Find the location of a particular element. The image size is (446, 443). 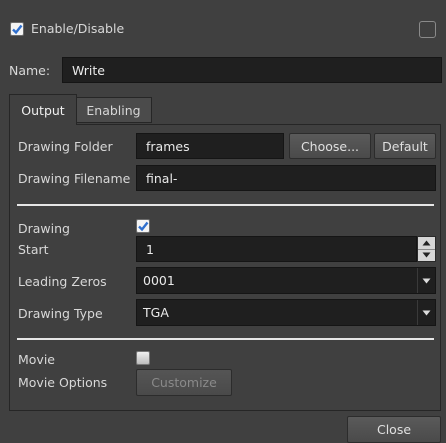

name-field: Write is located at coordinates (252, 70).